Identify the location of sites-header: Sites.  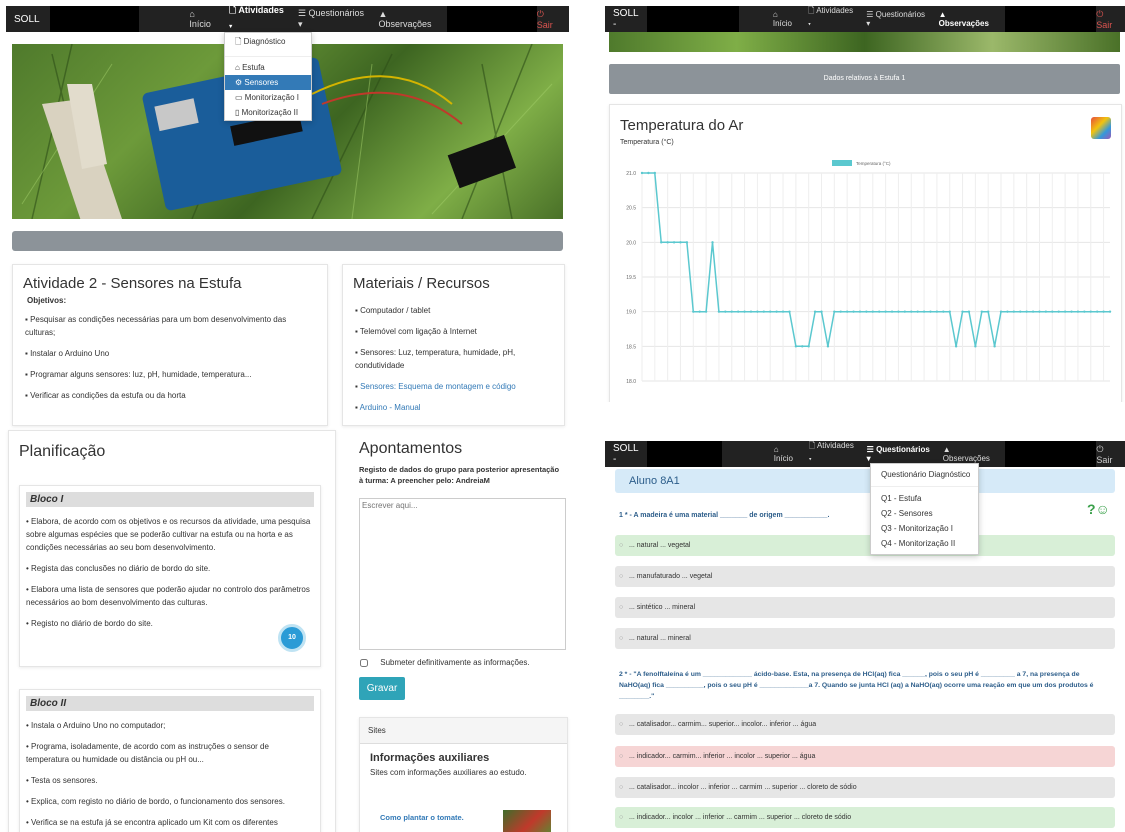
(463, 731).